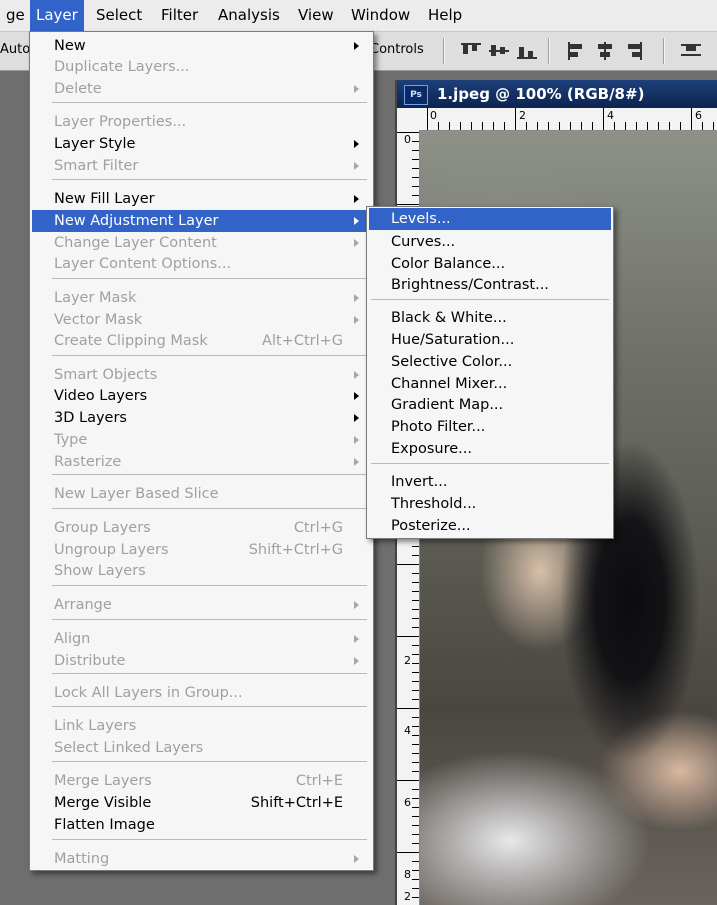 The image size is (717, 905). I want to click on layer-menu-item-smart-objects: Smart Objects, so click(201, 375).